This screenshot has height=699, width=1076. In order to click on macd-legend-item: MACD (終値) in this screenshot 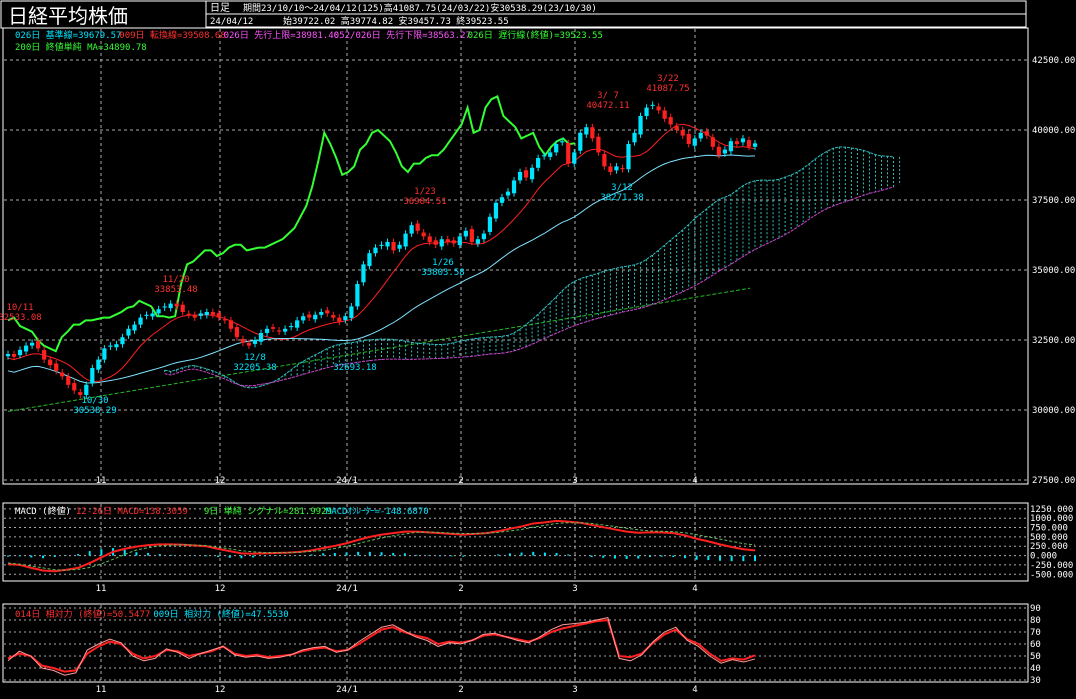, I will do `click(43, 511)`.